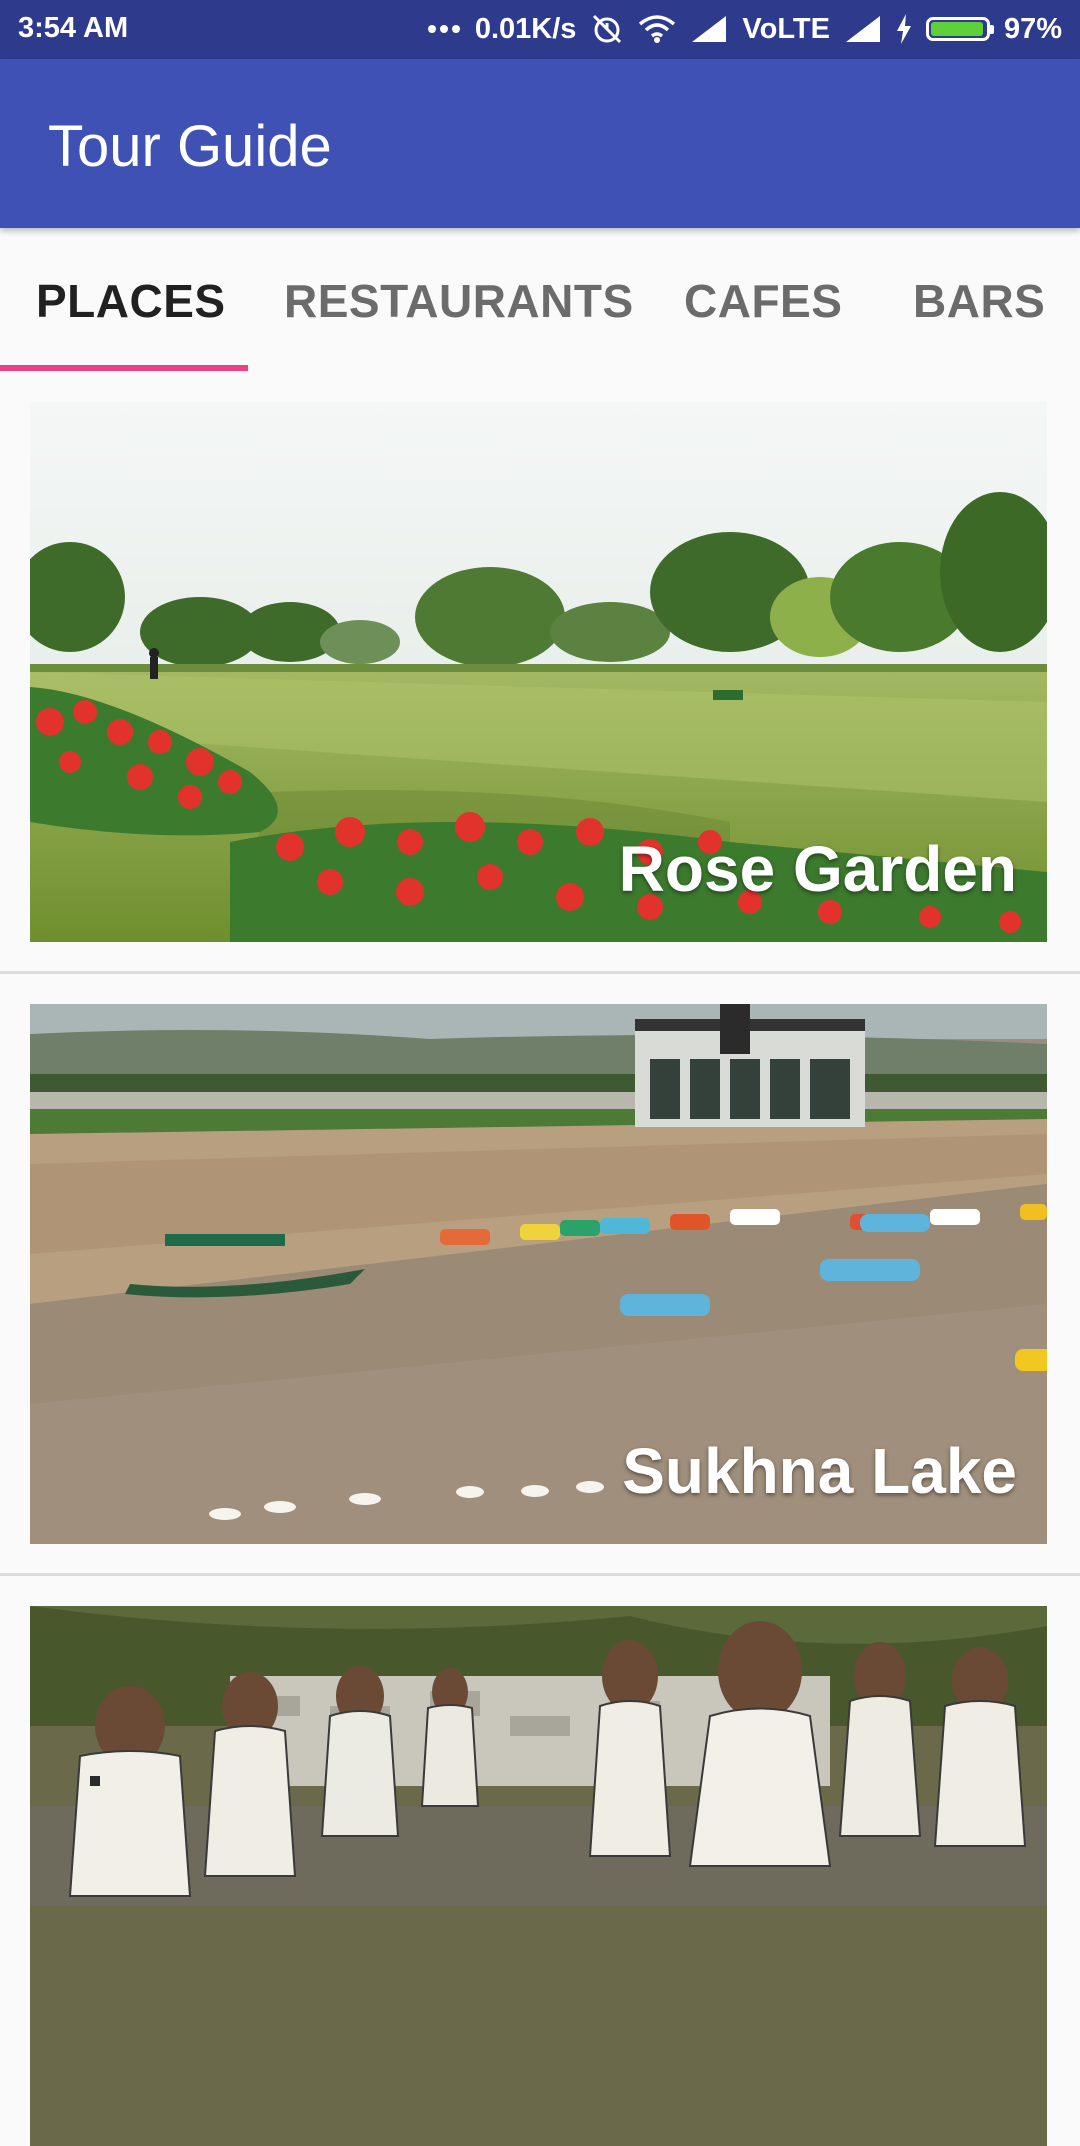  I want to click on app-title: Tour Guide, so click(190, 146).